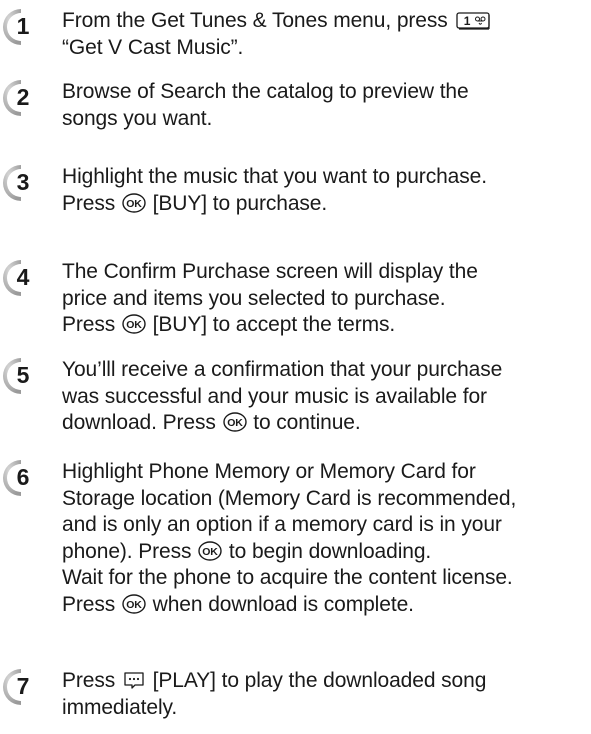 This screenshot has width=591, height=734. I want to click on step-text-segment: phone). Press, so click(130, 551).